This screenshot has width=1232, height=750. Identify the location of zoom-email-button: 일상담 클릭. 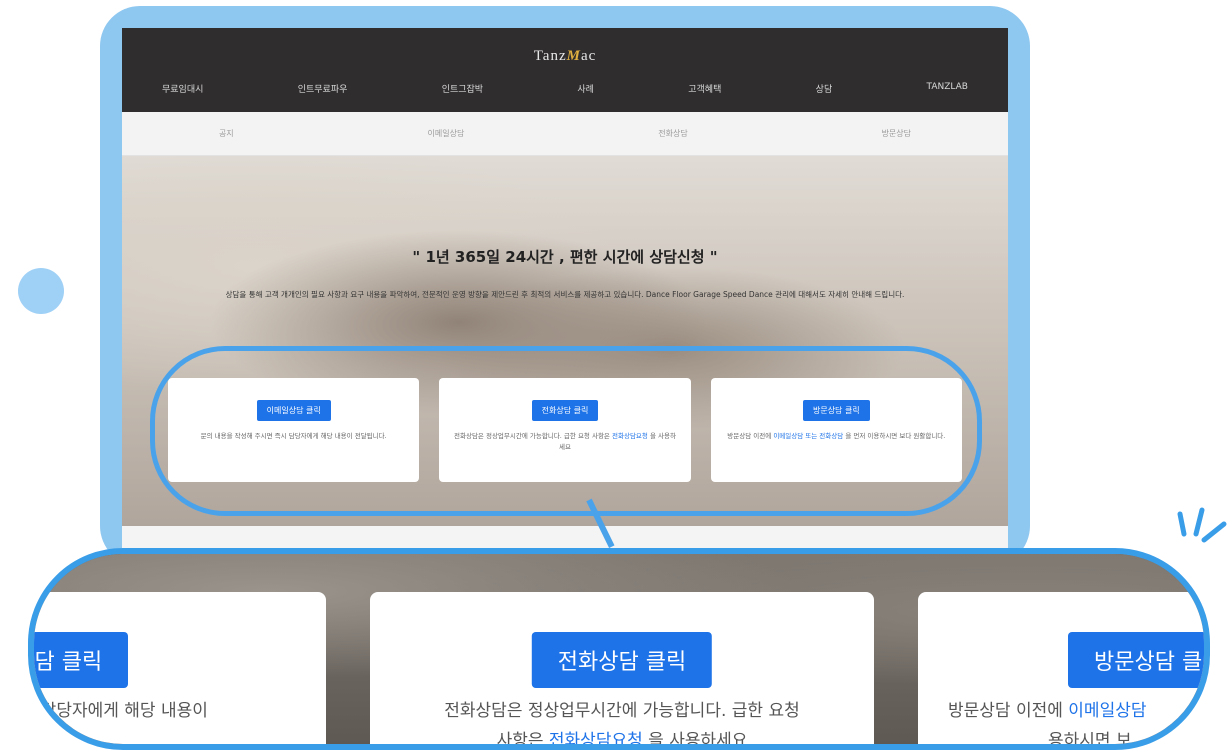
(81, 660).